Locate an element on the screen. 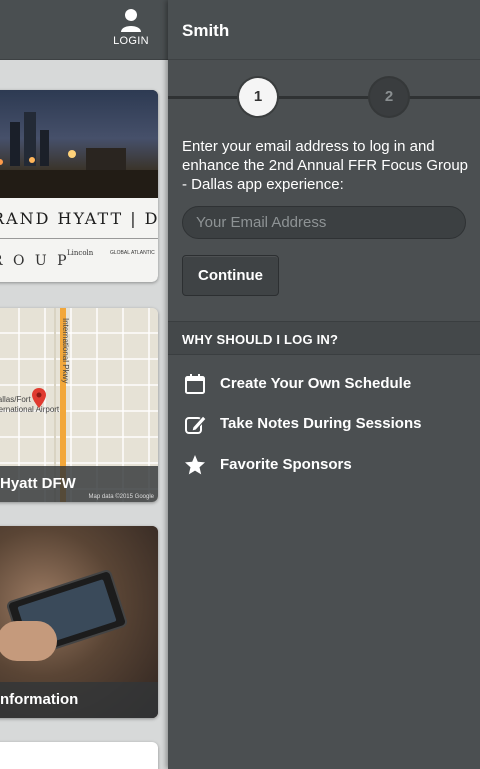  step-2: 2 is located at coordinates (389, 97).